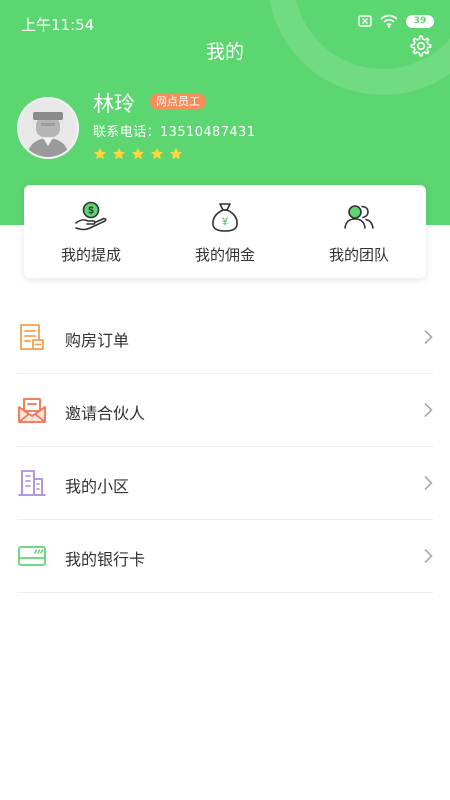  I want to click on menu-item-purchase-orders: 购房订单, so click(225, 337).